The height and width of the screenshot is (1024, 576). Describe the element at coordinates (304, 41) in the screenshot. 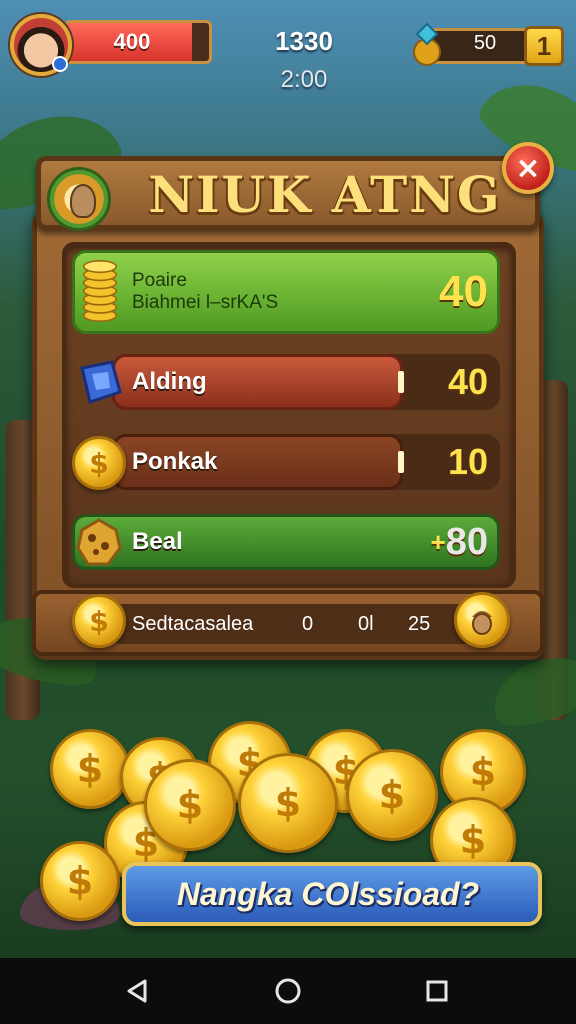

I see `score-value: 1330` at that location.